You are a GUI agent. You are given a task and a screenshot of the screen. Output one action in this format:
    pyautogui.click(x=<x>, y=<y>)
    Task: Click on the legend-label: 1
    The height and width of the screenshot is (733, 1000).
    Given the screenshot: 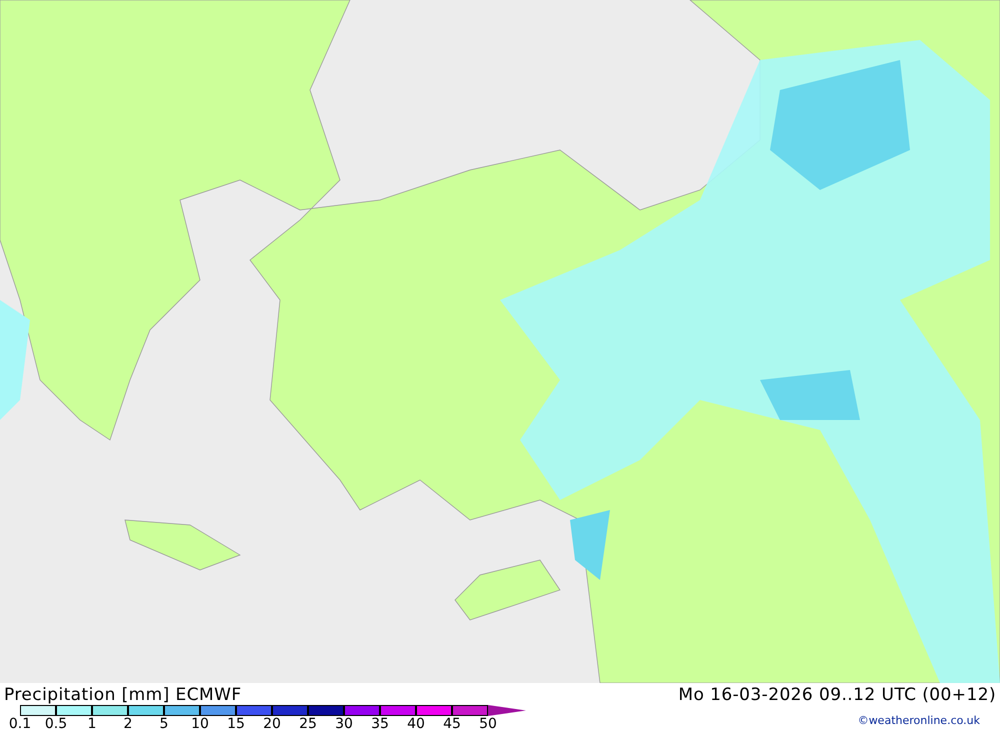 What is the action you would take?
    pyautogui.click(x=92, y=724)
    